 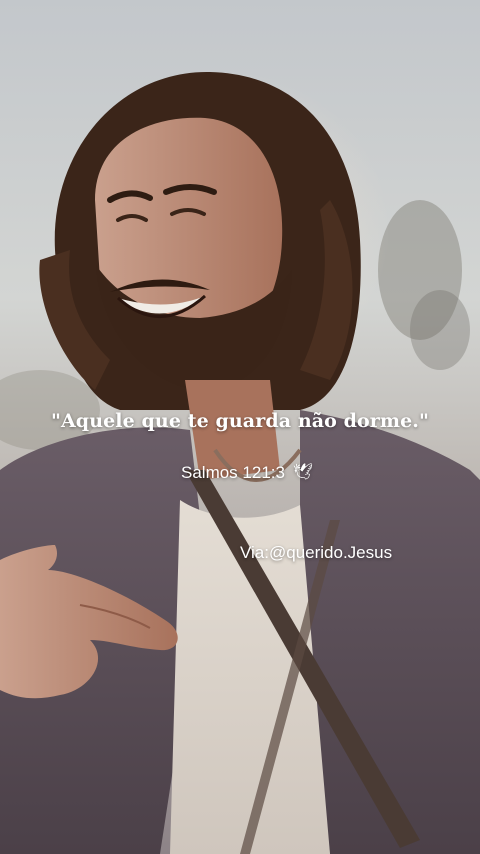 I want to click on verse-reference: Salmos 121:3 🕊, so click(x=247, y=473).